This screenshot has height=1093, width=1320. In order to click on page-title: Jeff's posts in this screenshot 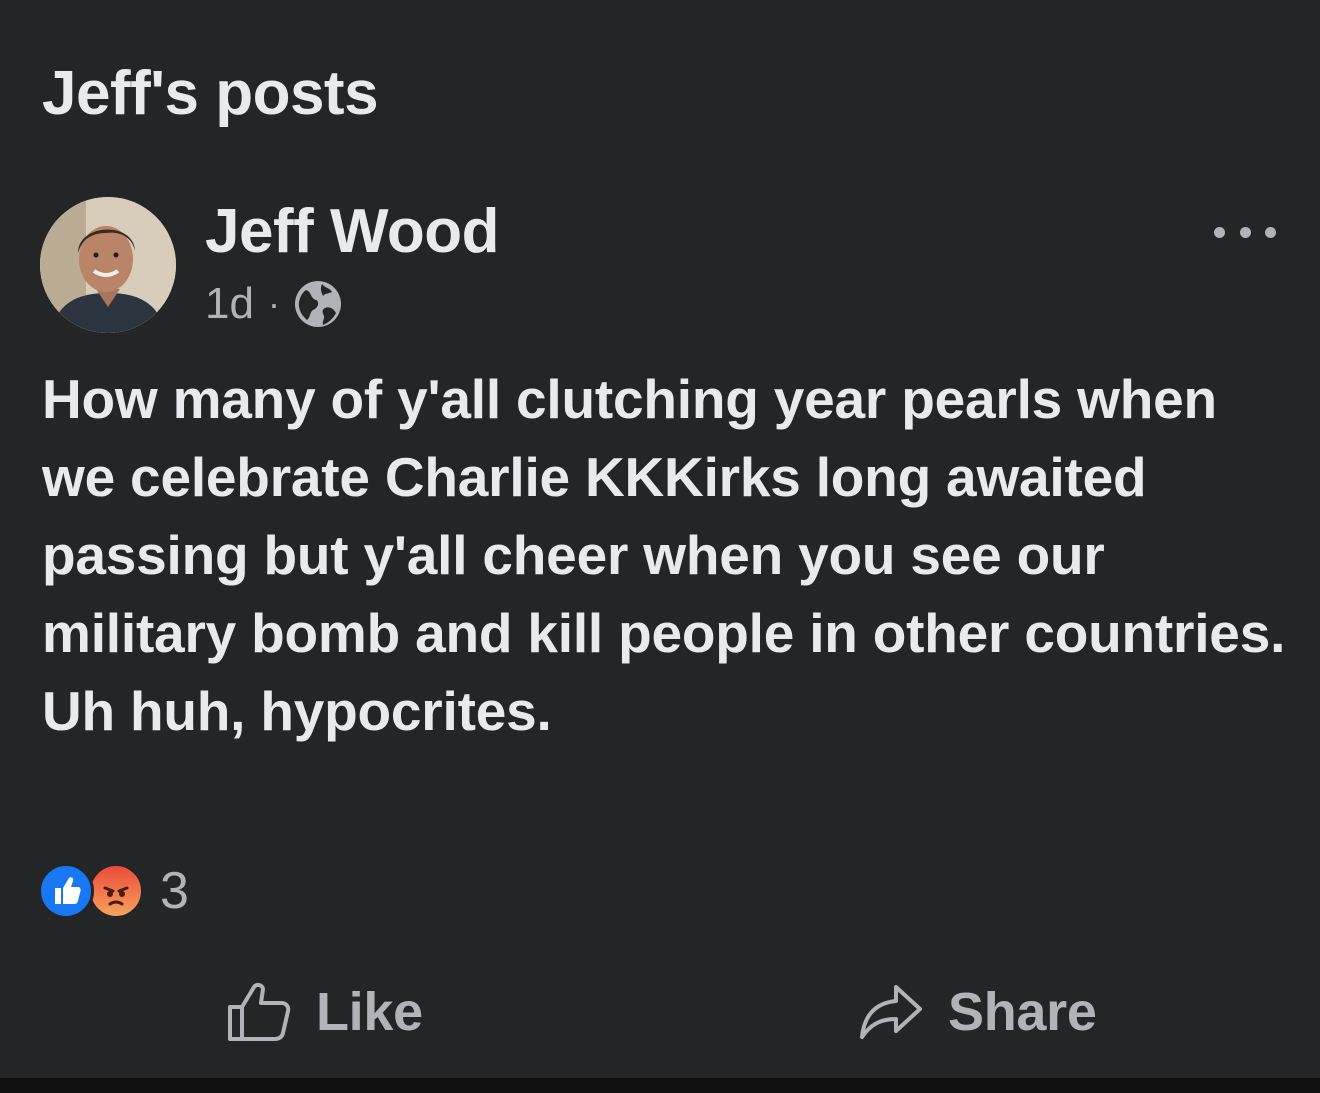, I will do `click(210, 93)`.